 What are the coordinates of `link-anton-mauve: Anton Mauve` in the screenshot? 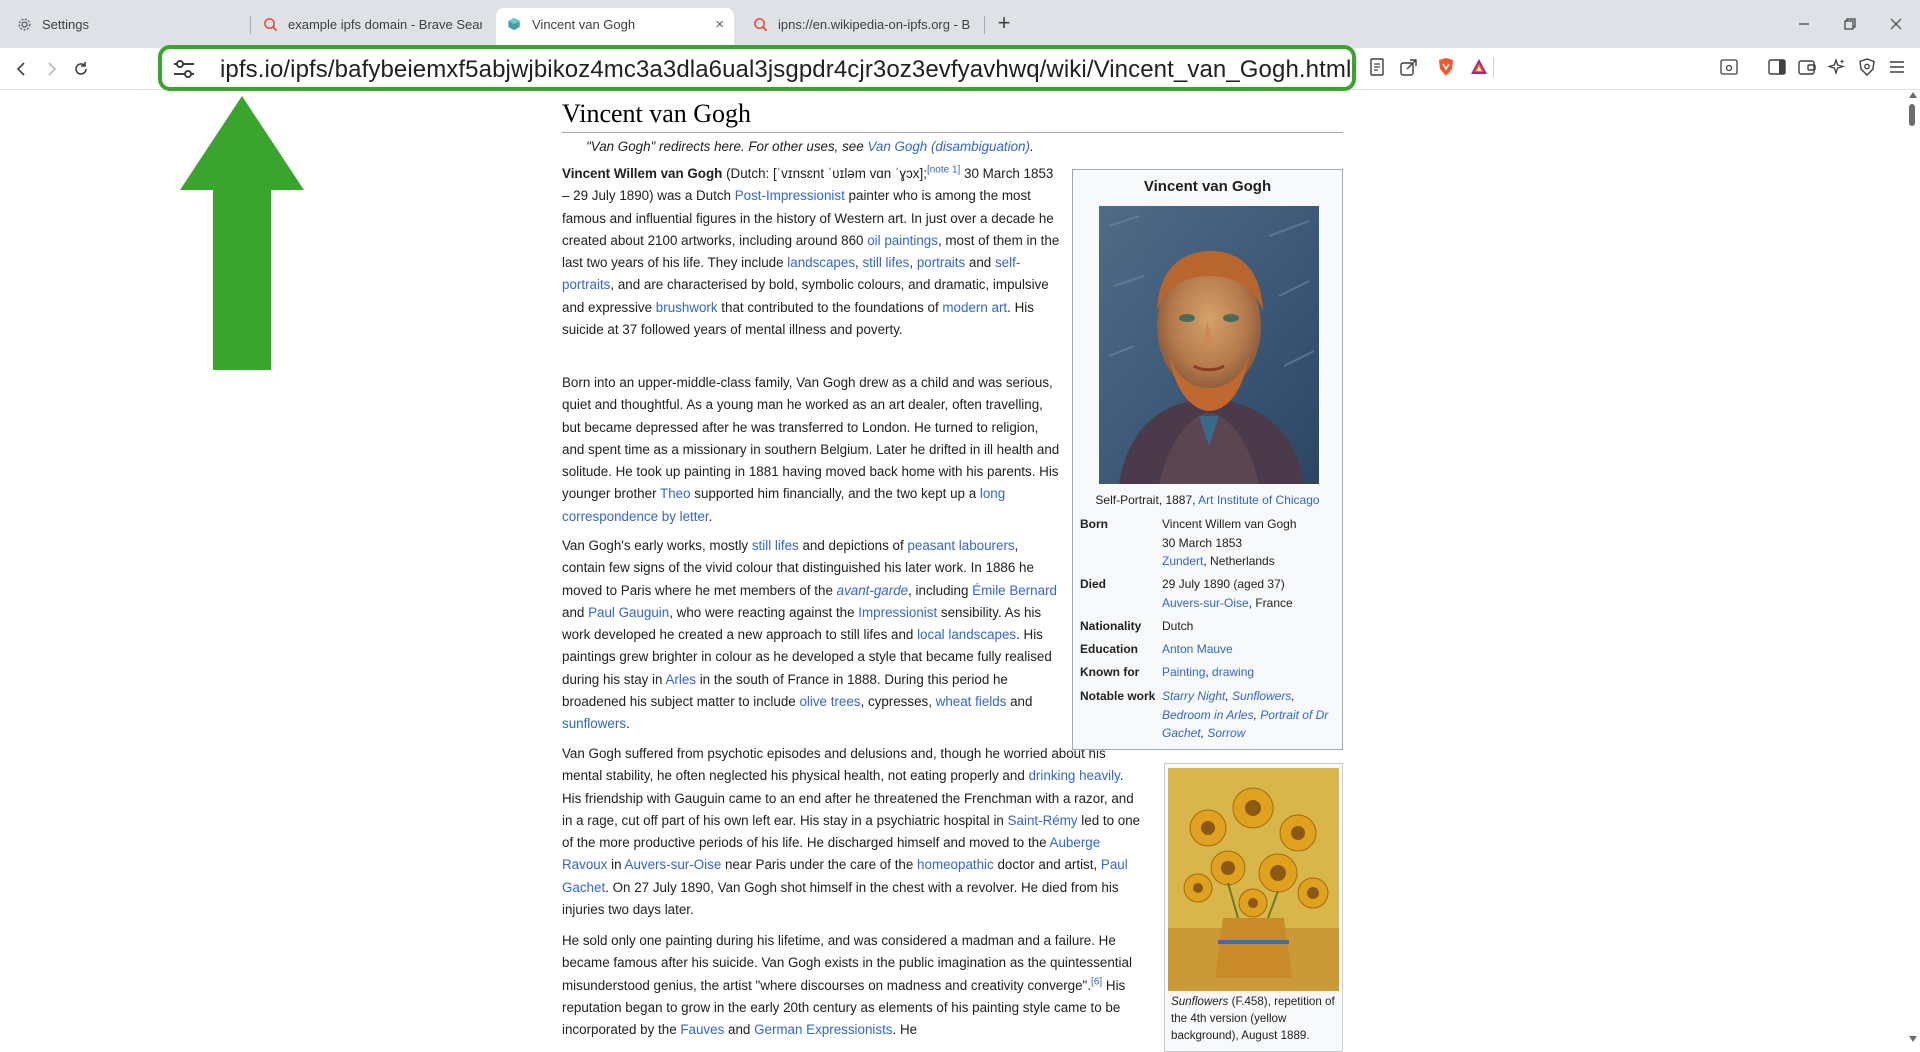 It's located at (1197, 649).